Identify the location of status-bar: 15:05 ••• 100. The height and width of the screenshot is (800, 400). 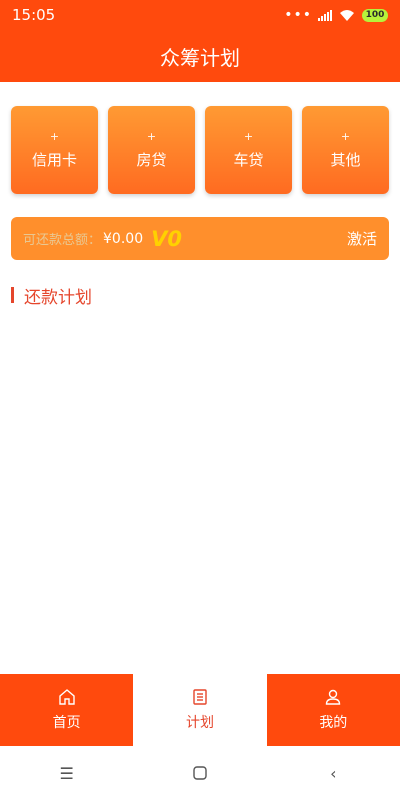
(200, 15).